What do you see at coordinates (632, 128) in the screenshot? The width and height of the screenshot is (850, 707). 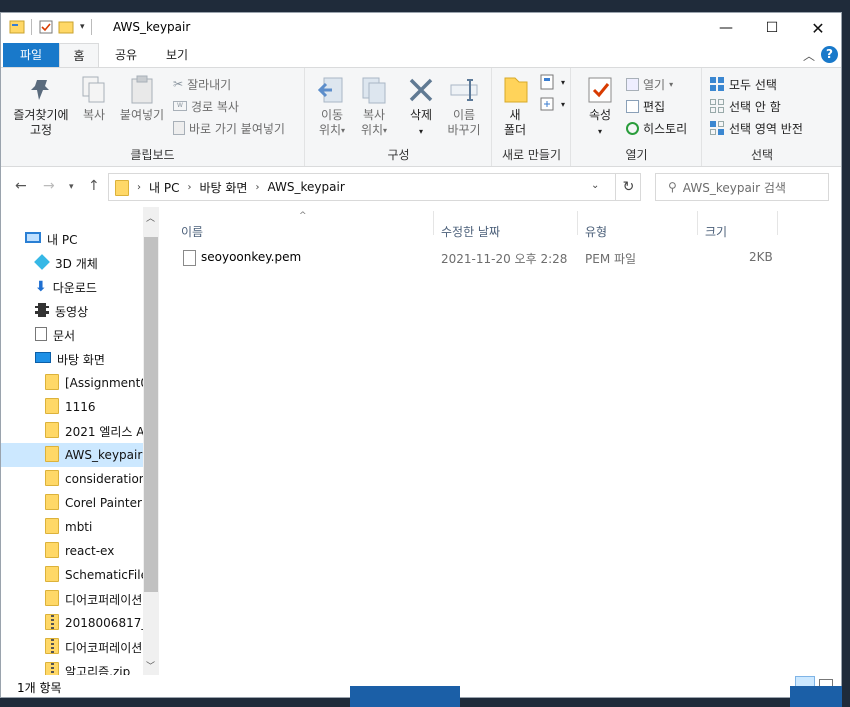 I see `history-icon` at bounding box center [632, 128].